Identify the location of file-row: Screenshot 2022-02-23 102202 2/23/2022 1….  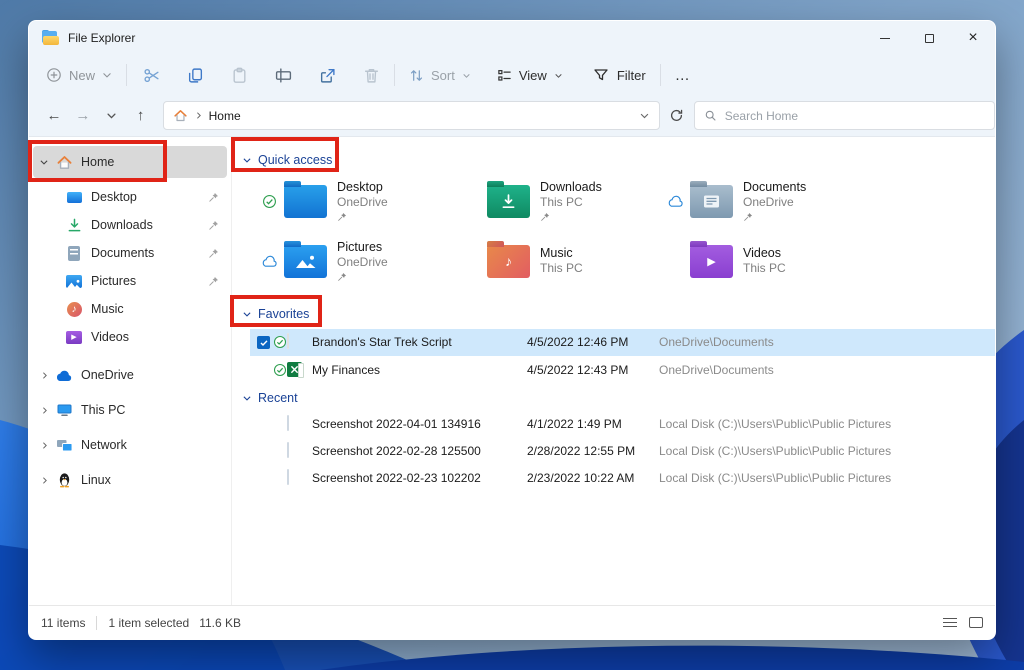
(622, 478).